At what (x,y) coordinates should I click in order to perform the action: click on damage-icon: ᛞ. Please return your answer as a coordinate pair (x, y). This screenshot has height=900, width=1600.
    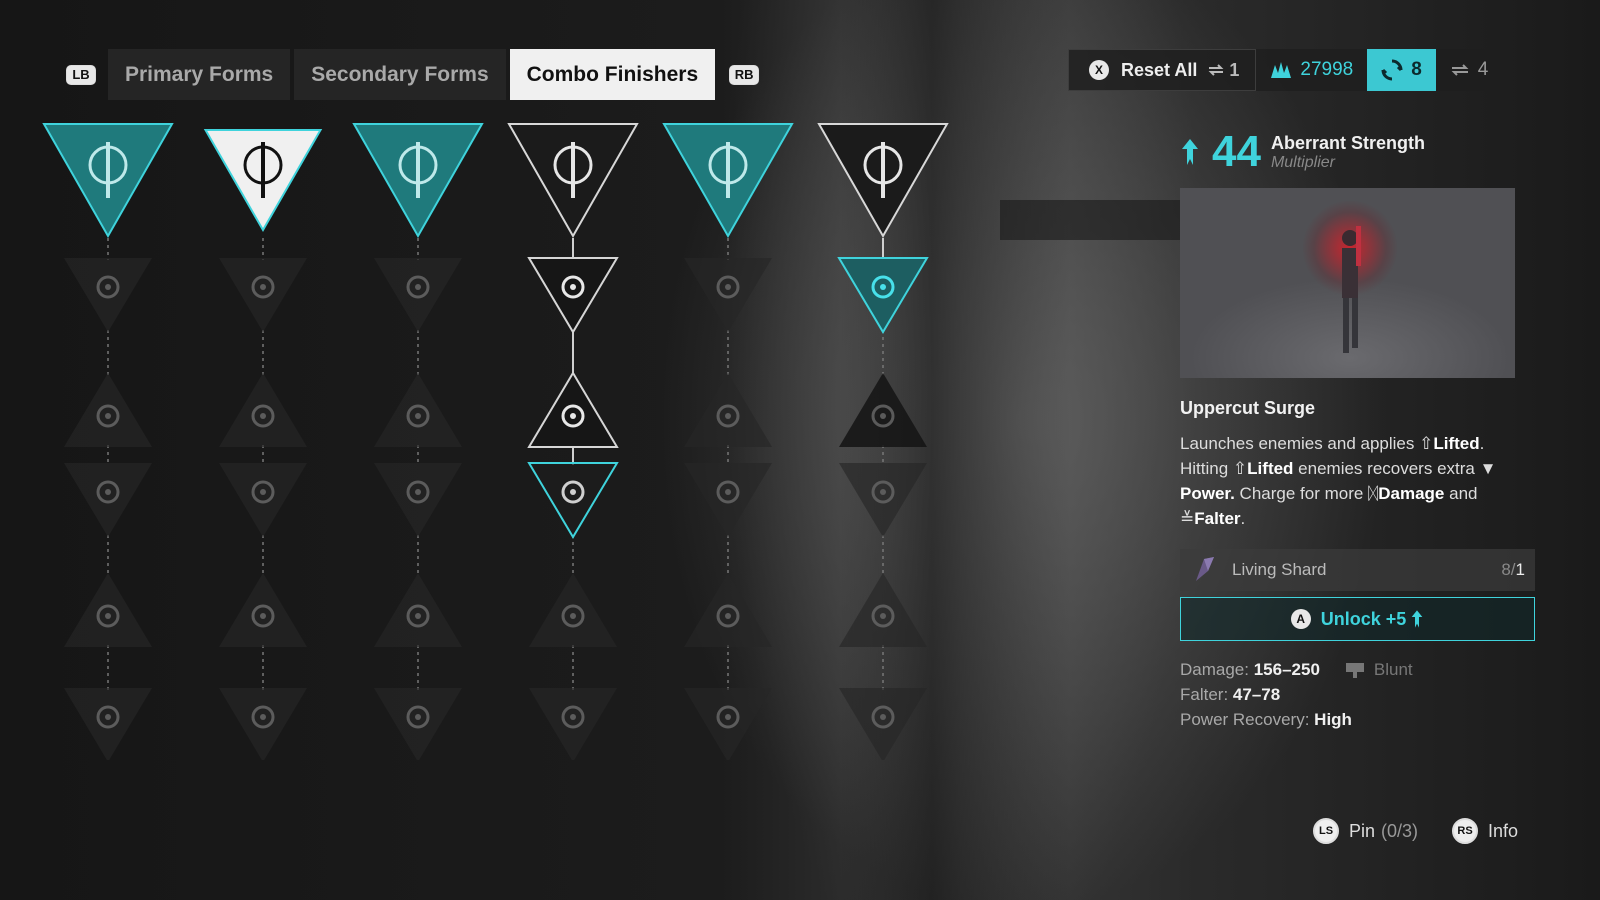
    Looking at the image, I should click on (1373, 493).